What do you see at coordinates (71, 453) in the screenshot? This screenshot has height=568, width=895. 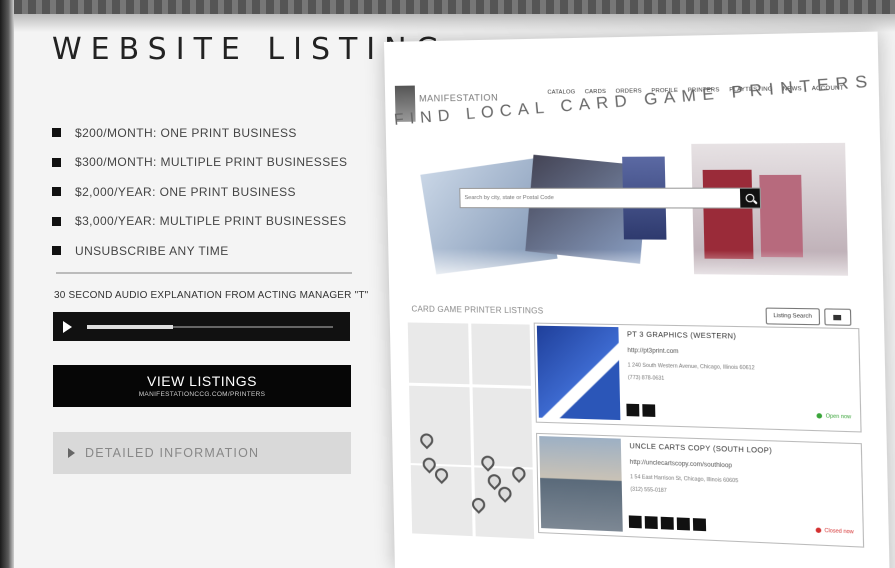 I see `expand-arrow-icon` at bounding box center [71, 453].